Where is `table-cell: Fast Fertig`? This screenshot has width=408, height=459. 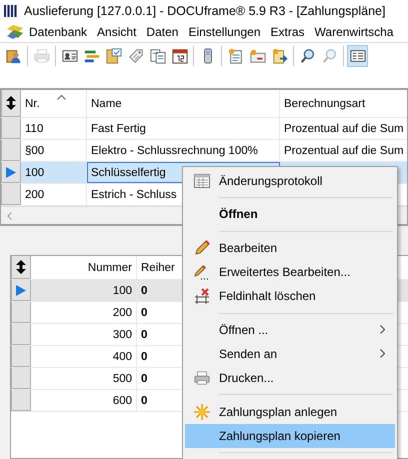 table-cell: Fast Fertig is located at coordinates (183, 128).